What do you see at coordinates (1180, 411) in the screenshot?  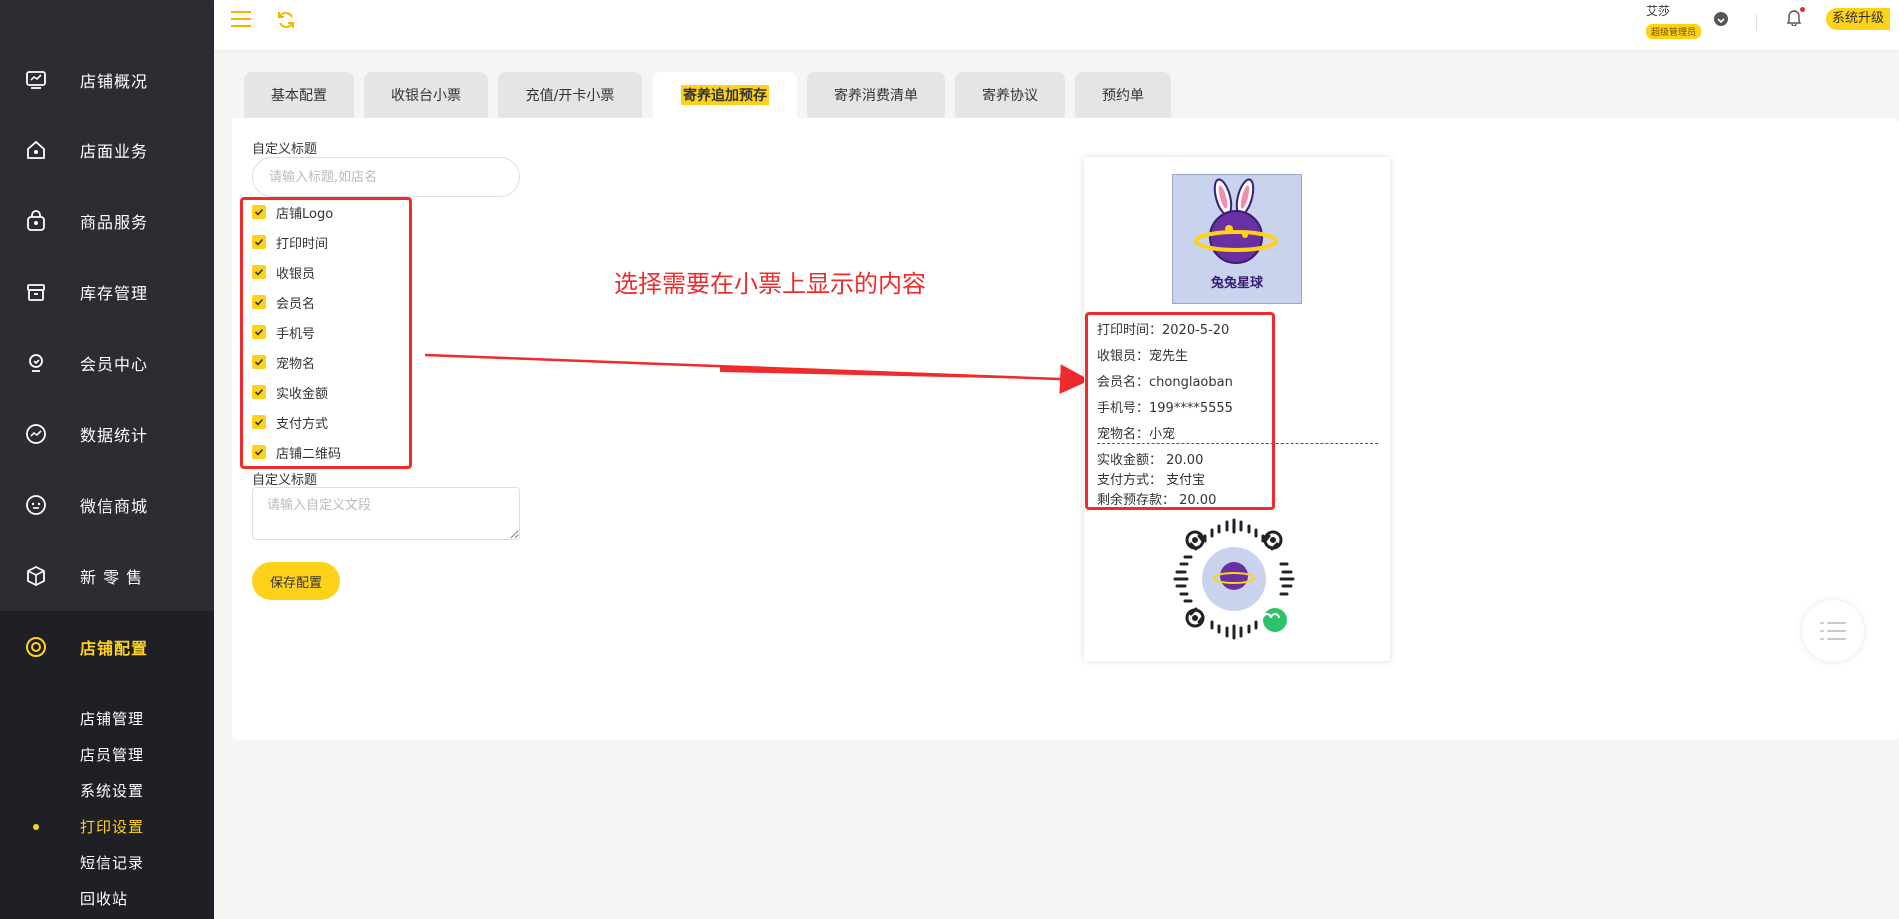 I see `receipt-highlight-box` at bounding box center [1180, 411].